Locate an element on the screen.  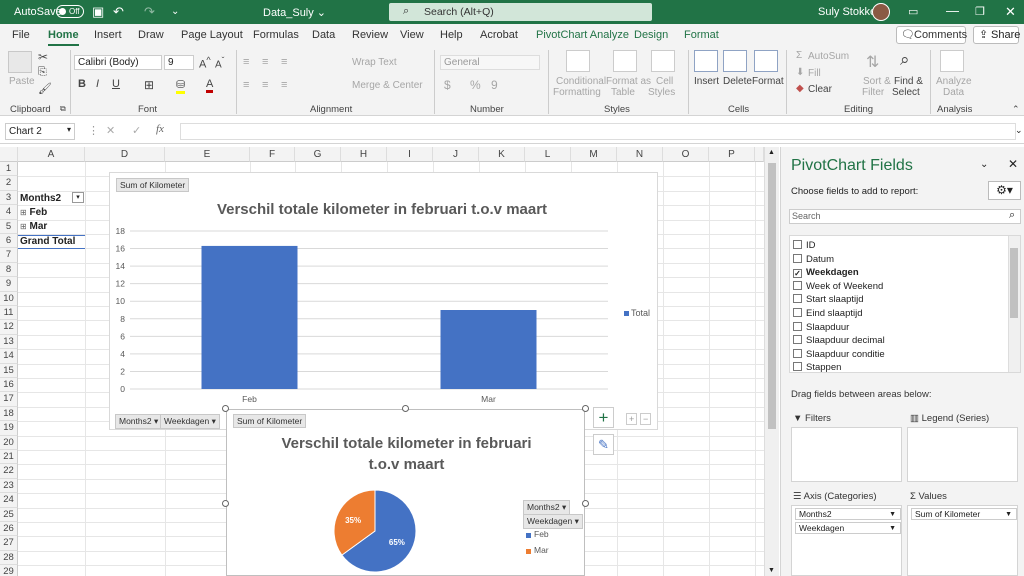
row-header: 28 is located at coordinates (9, 558).